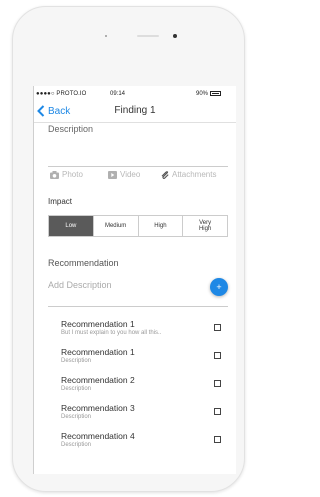 The width and height of the screenshot is (320, 497). I want to click on video-icon, so click(112, 174).